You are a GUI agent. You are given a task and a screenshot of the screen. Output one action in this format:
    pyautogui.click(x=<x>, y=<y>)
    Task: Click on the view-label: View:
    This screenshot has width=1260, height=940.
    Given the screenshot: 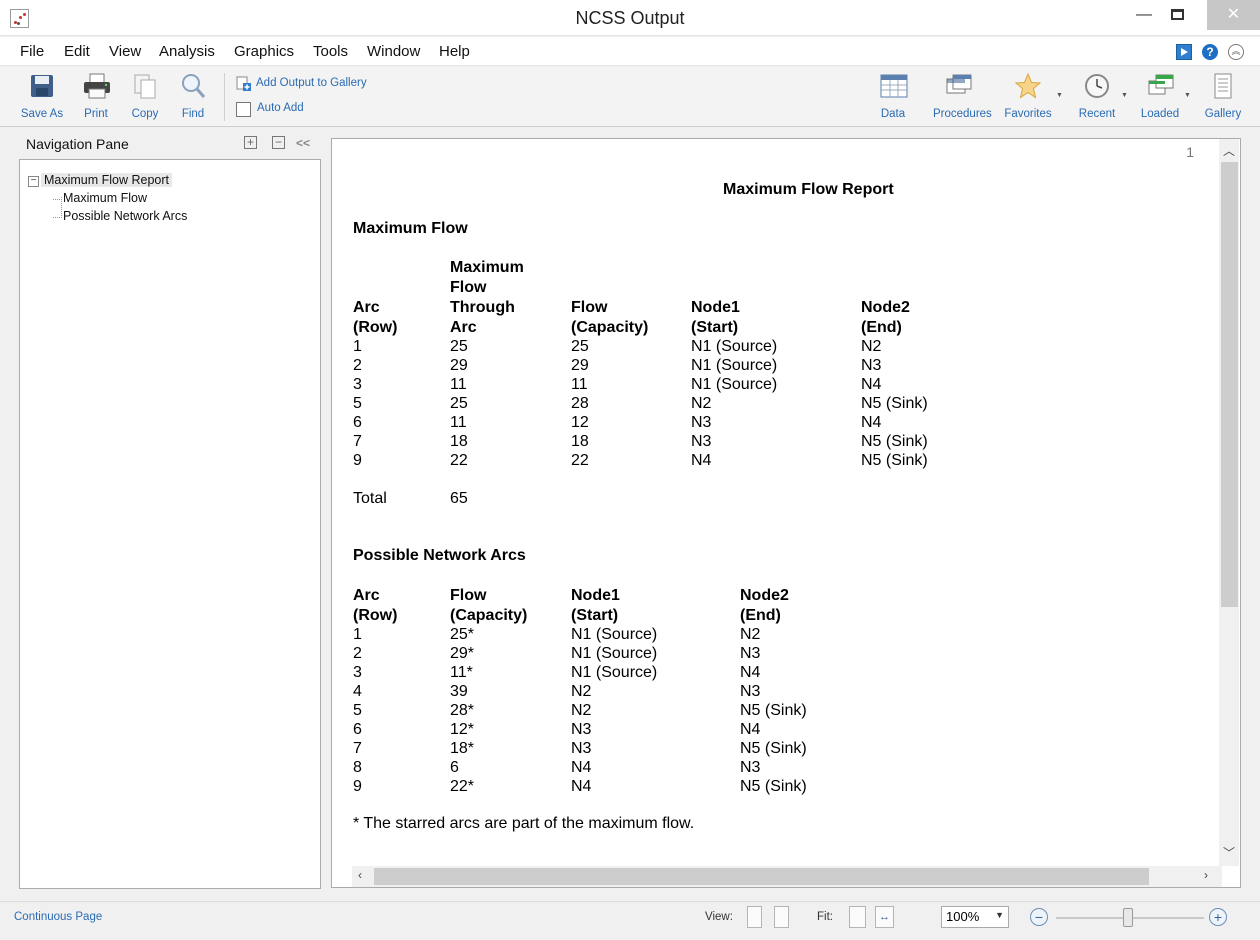 What is the action you would take?
    pyautogui.click(x=719, y=917)
    